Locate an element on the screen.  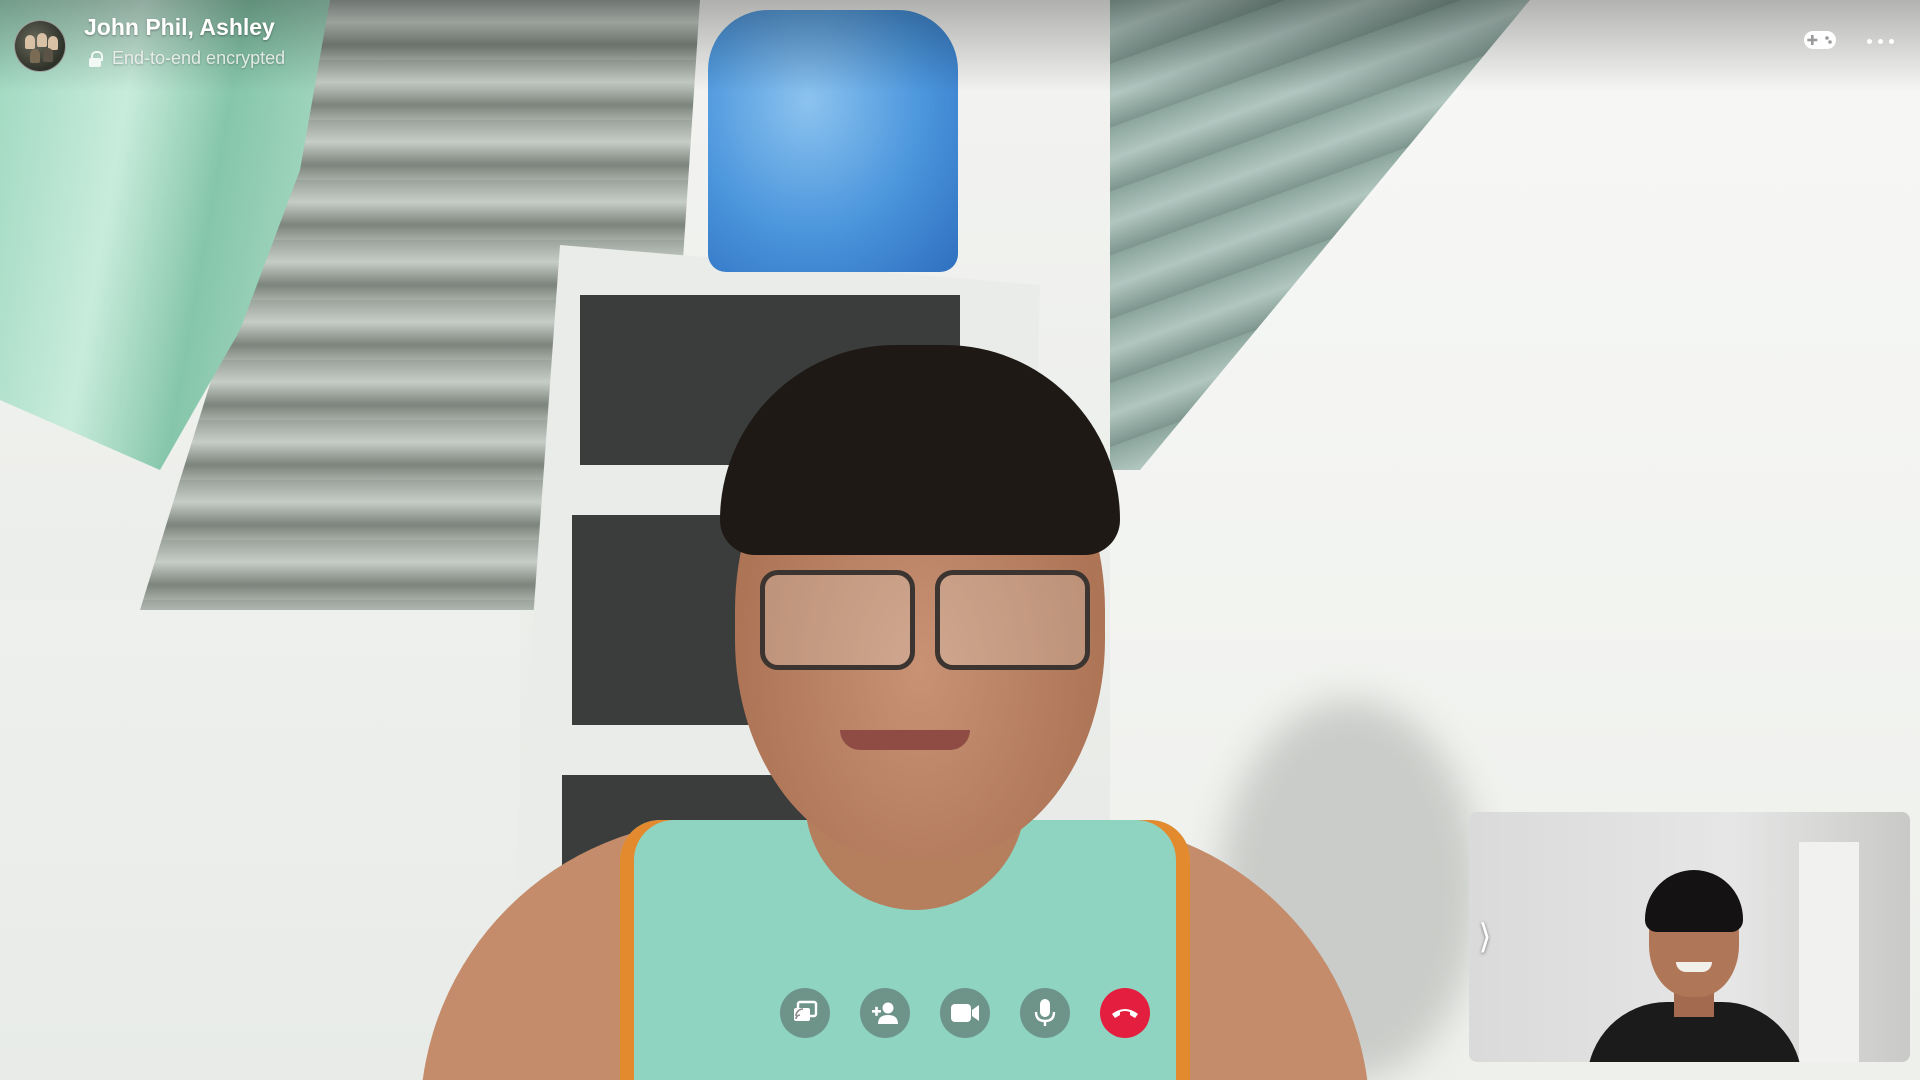
microphone-icon is located at coordinates (1045, 1012).